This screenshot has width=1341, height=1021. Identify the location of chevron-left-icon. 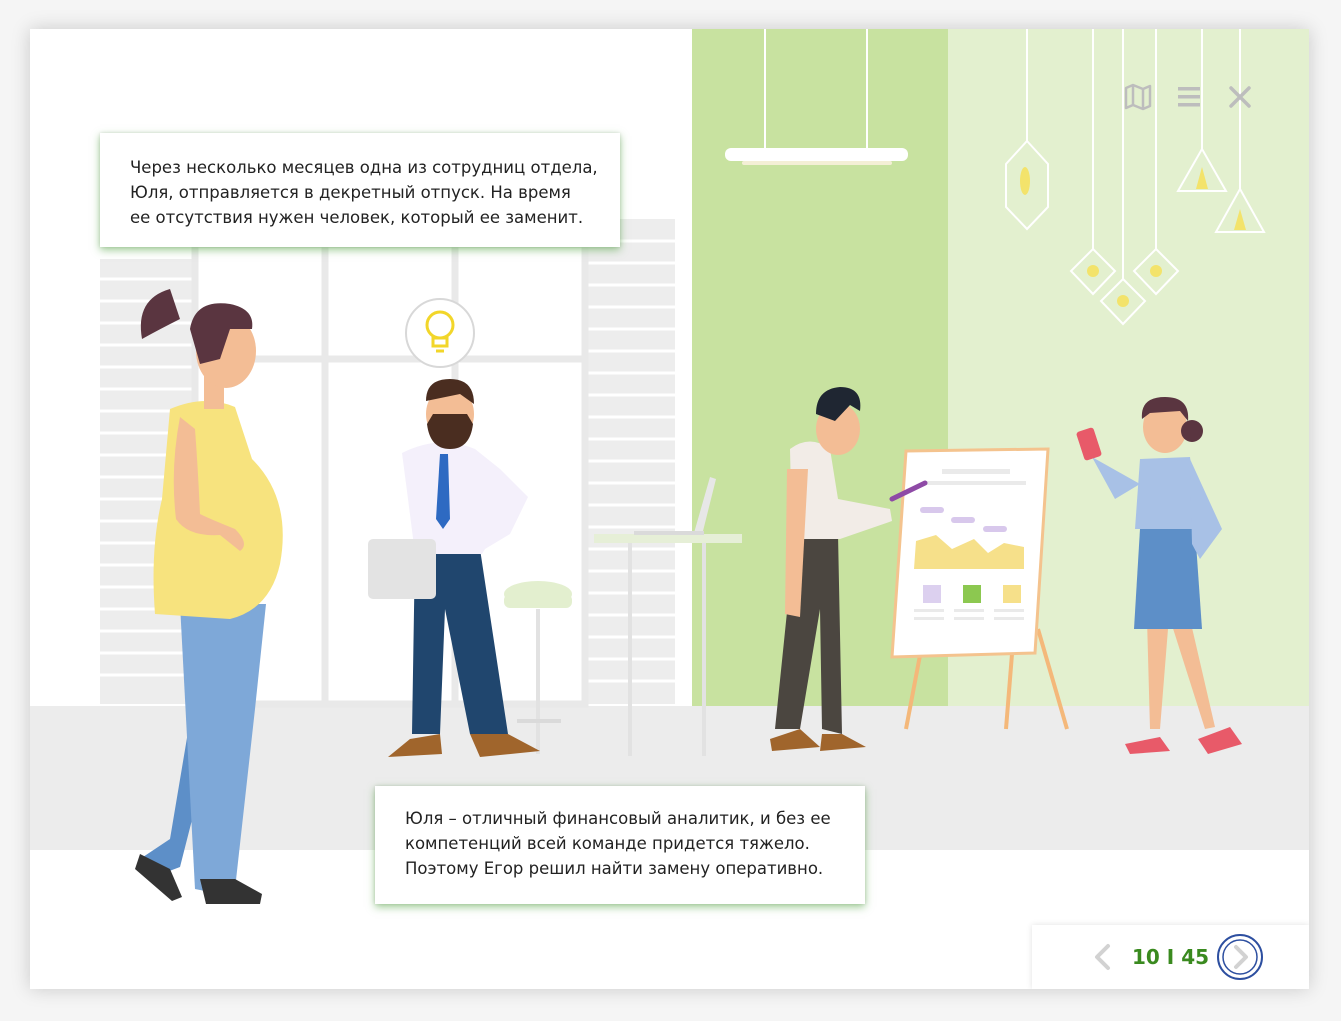
(1103, 957).